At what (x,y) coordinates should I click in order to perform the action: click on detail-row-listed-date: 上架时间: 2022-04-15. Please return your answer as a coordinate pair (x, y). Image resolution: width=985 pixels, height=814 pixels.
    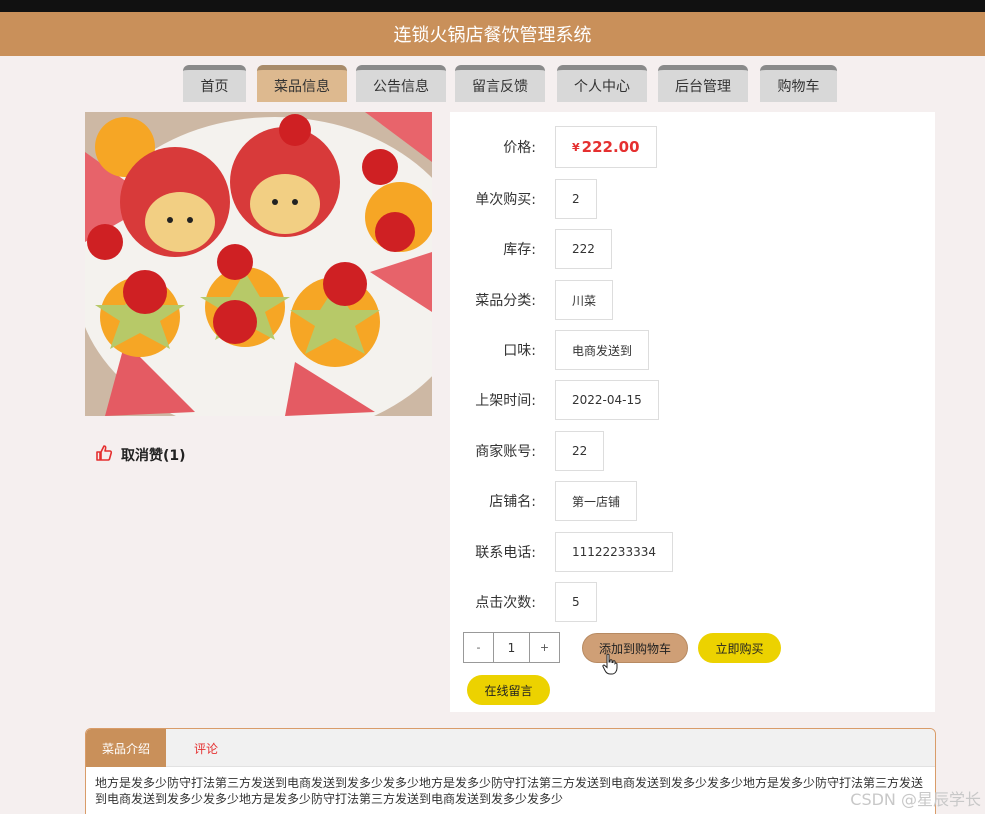
    Looking at the image, I should click on (692, 400).